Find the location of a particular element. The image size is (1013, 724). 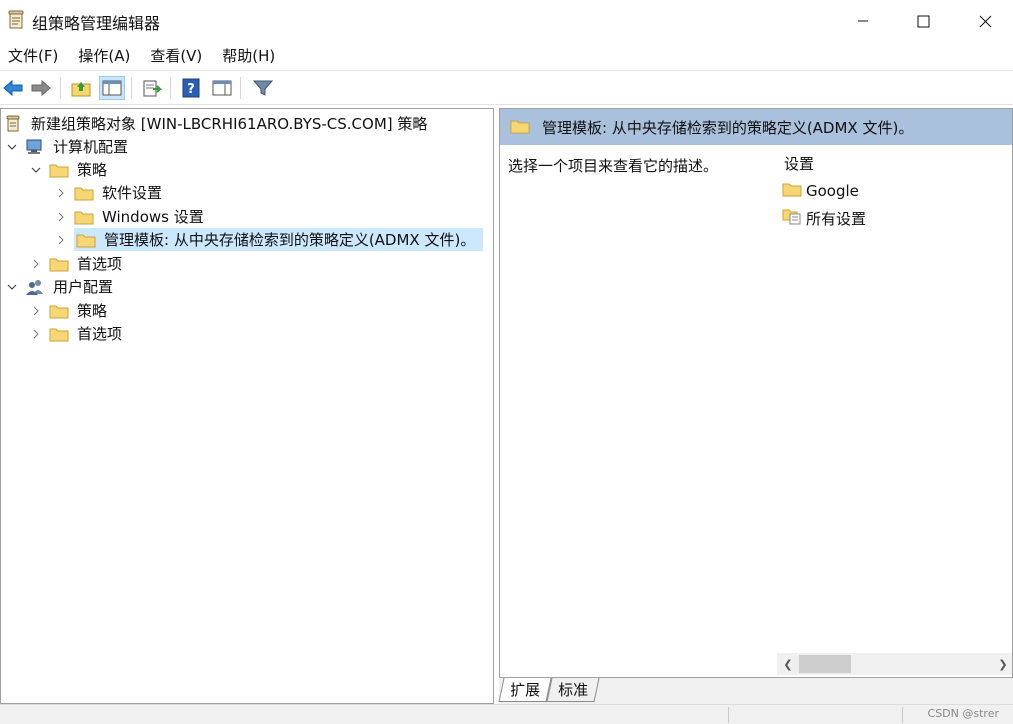

all-settings-icon is located at coordinates (792, 218).